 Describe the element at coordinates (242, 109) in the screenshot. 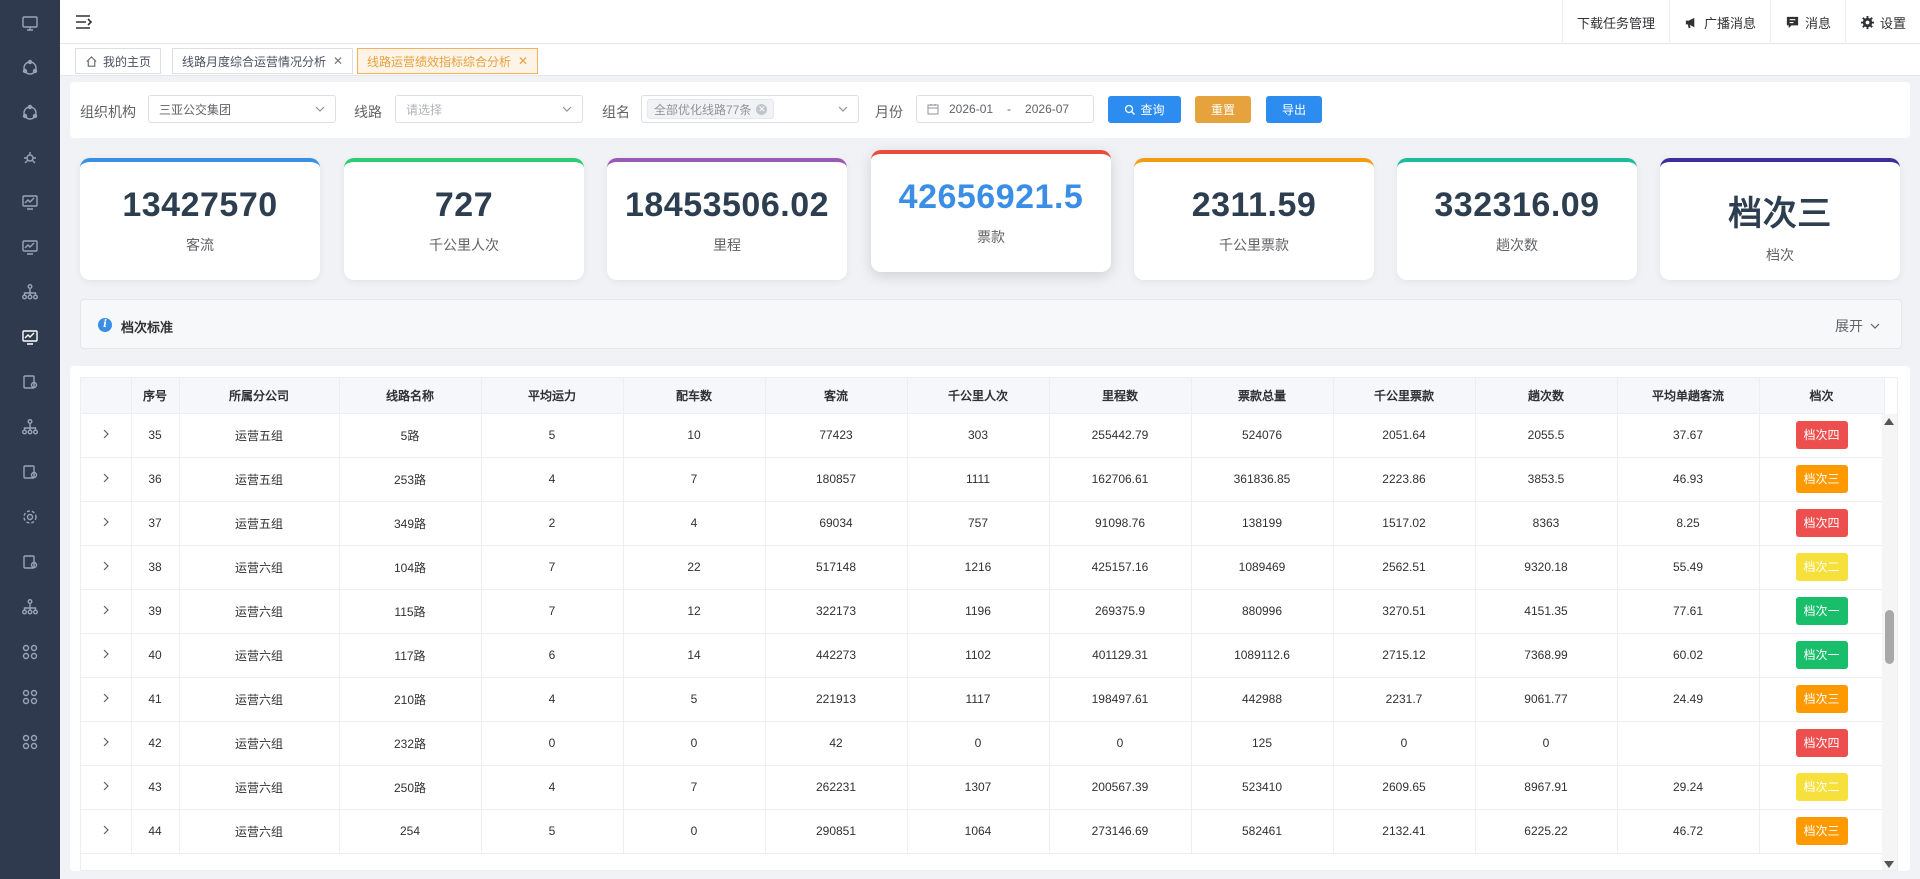

I see `org-select: 三亚公交集团` at that location.